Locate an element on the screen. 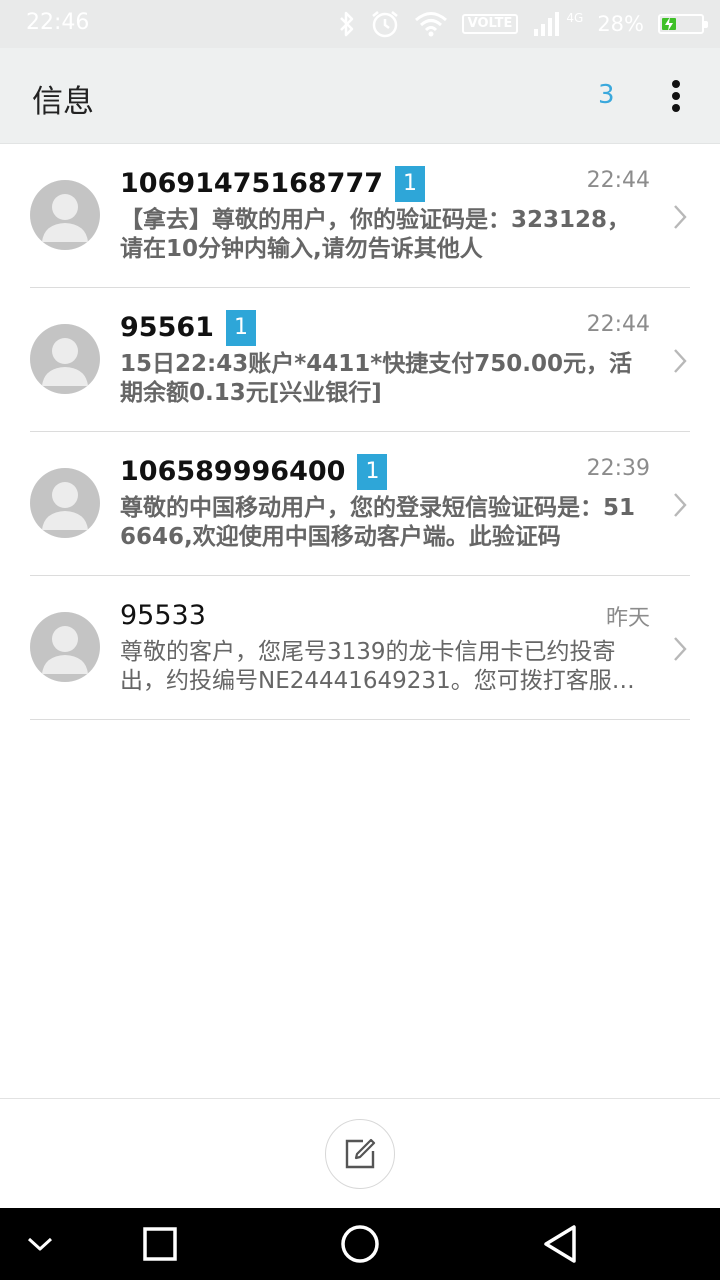 The height and width of the screenshot is (1280, 720). compose-icon is located at coordinates (360, 1153).